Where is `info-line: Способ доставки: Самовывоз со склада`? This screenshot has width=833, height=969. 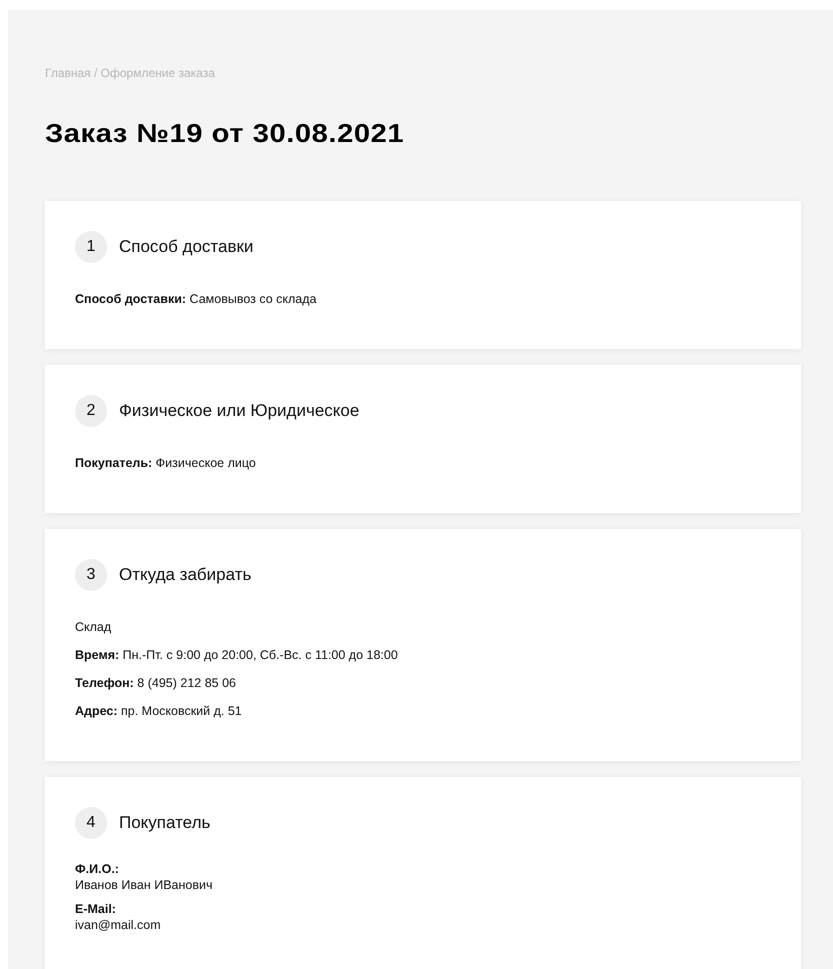
info-line: Способ доставки: Самовывоз со склада is located at coordinates (196, 299).